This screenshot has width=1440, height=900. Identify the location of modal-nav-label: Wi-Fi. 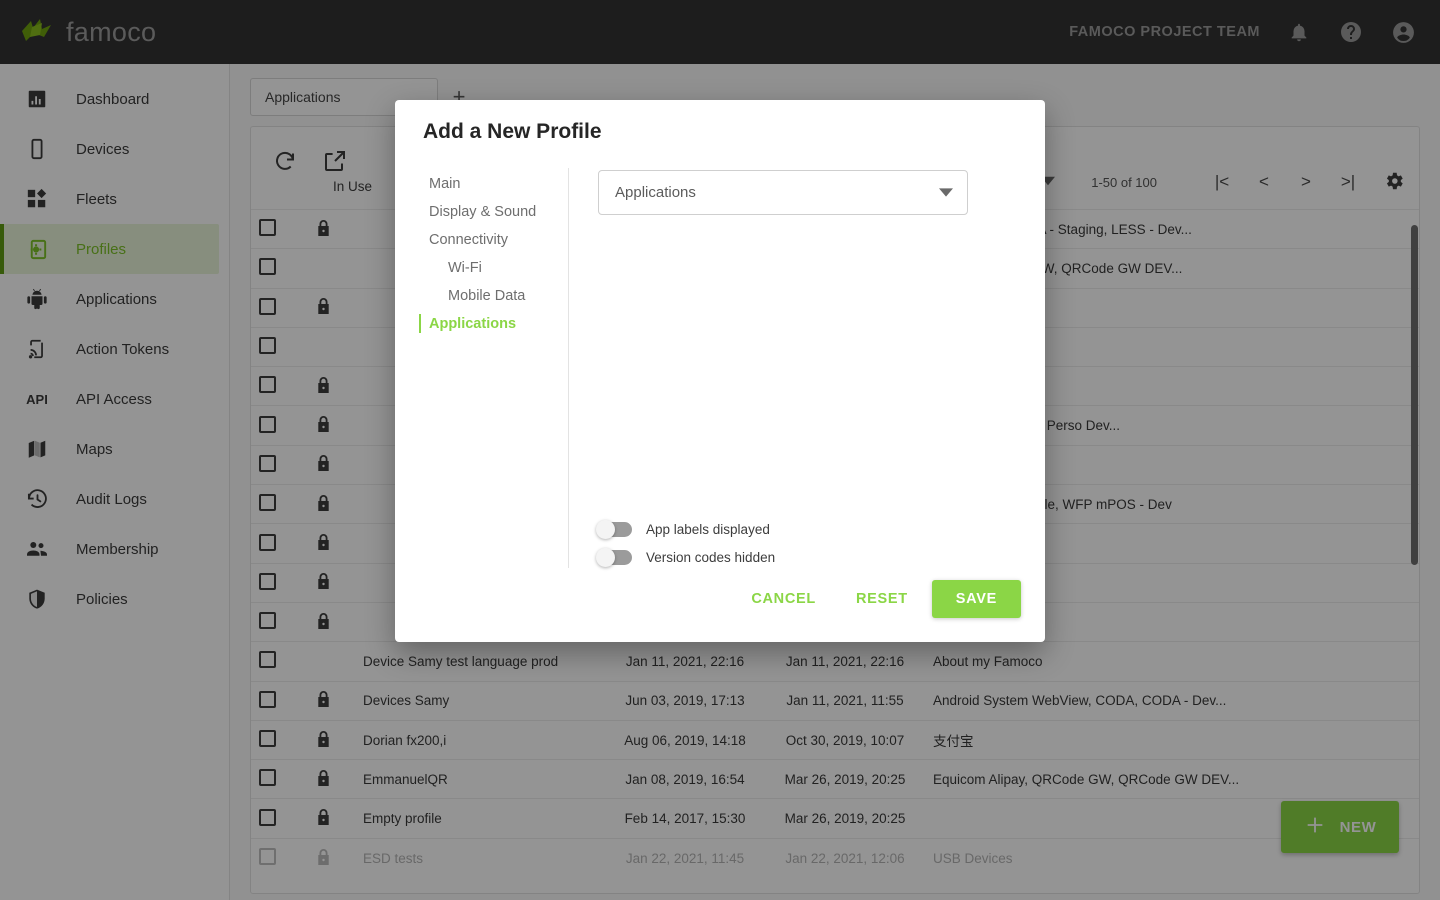
(465, 268).